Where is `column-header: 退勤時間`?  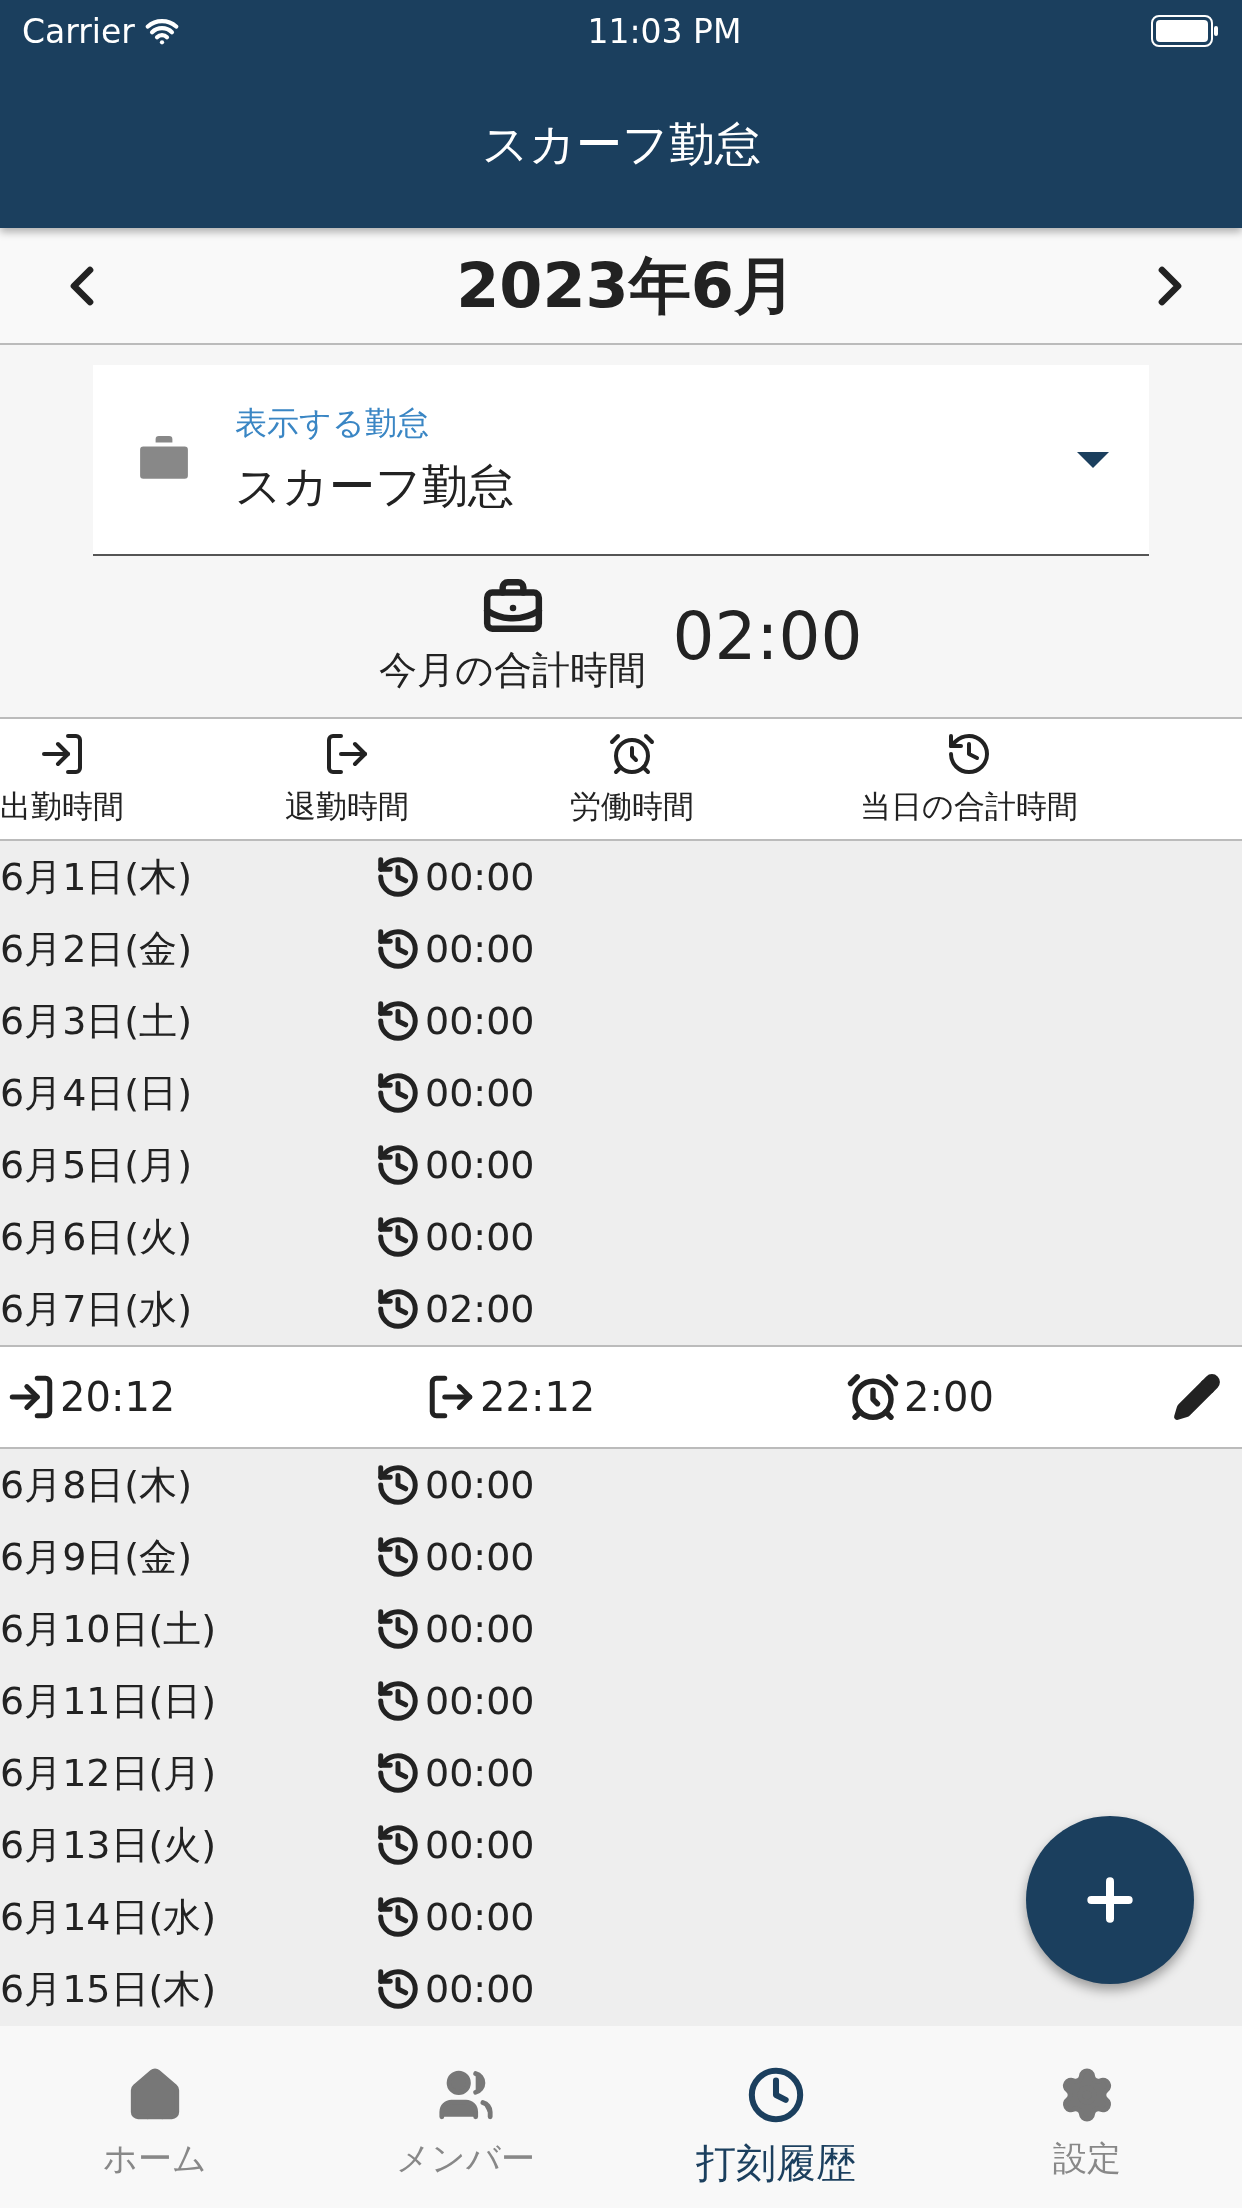
column-header: 退勤時間 is located at coordinates (347, 806).